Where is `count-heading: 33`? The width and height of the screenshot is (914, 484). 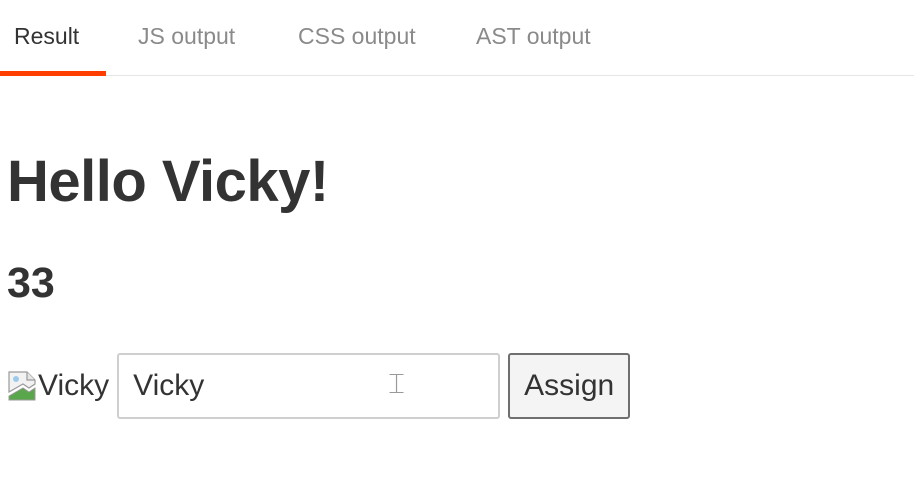
count-heading: 33 is located at coordinates (31, 283).